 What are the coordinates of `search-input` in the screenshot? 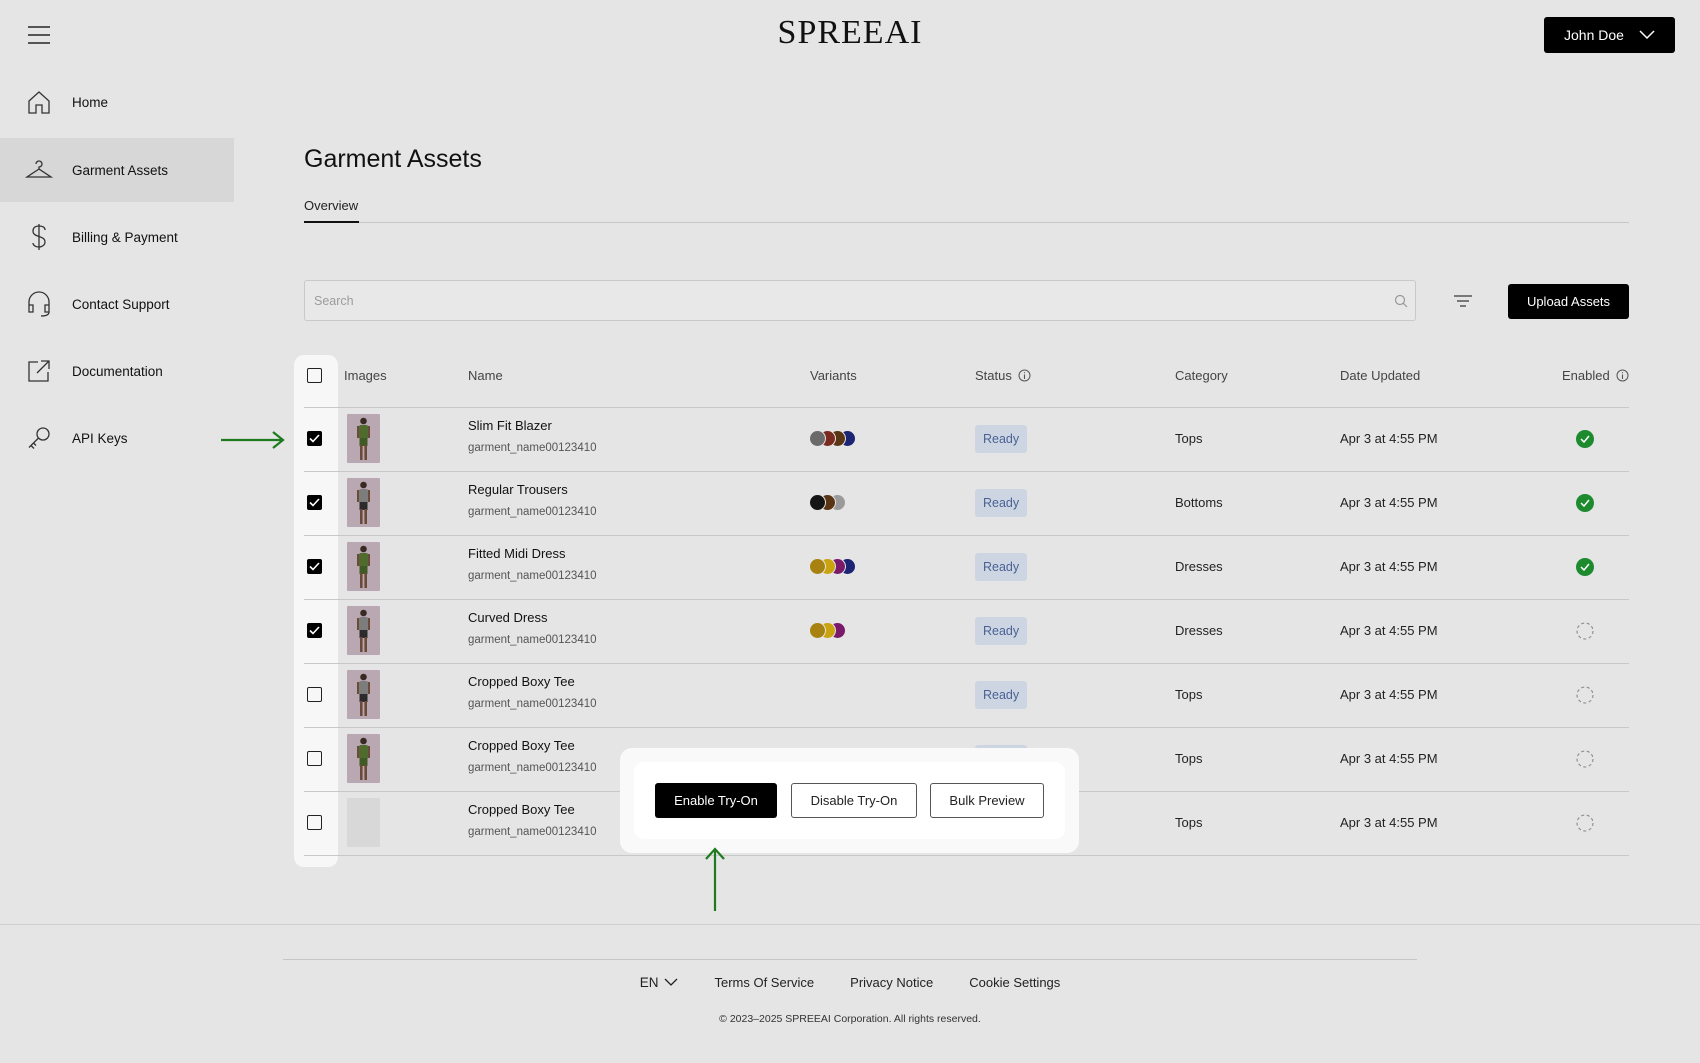 It's located at (853, 300).